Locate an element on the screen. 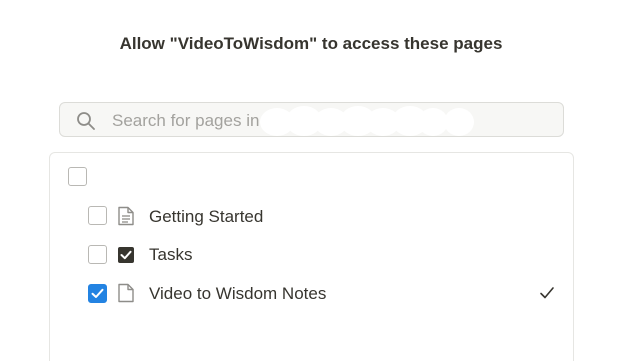  checkmark-icon is located at coordinates (97, 293).